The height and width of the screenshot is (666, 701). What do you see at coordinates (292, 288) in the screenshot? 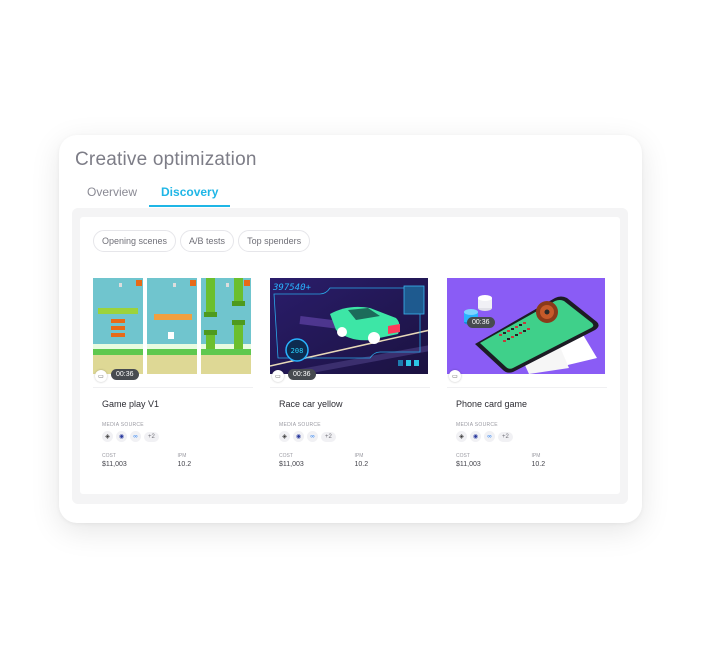
I see `score-text: 397540+` at bounding box center [292, 288].